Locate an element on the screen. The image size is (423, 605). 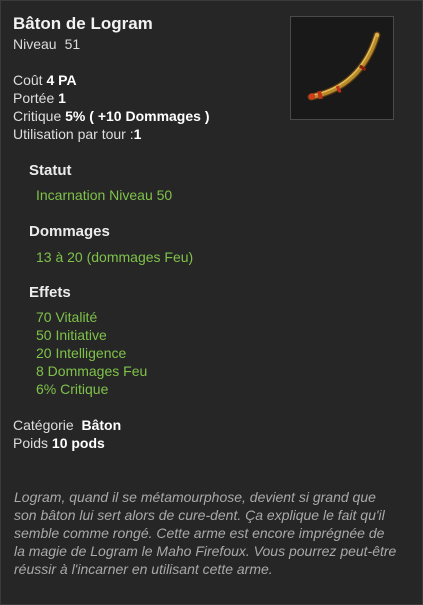
bent-staff-icon is located at coordinates (344, 66).